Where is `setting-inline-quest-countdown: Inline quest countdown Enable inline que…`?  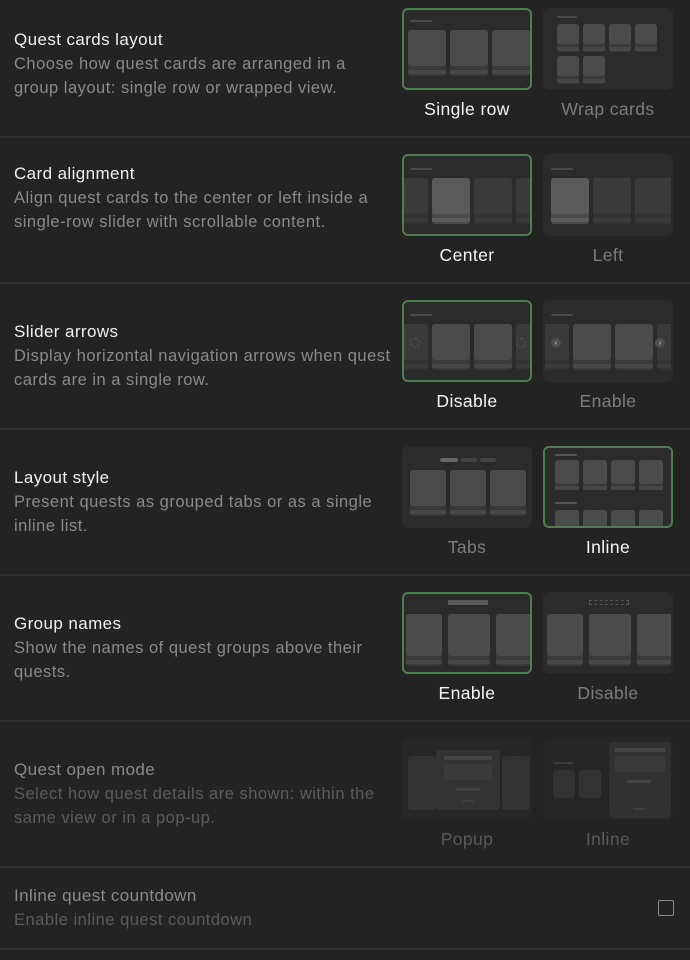
setting-inline-quest-countdown: Inline quest countdown Enable inline que… is located at coordinates (345, 909).